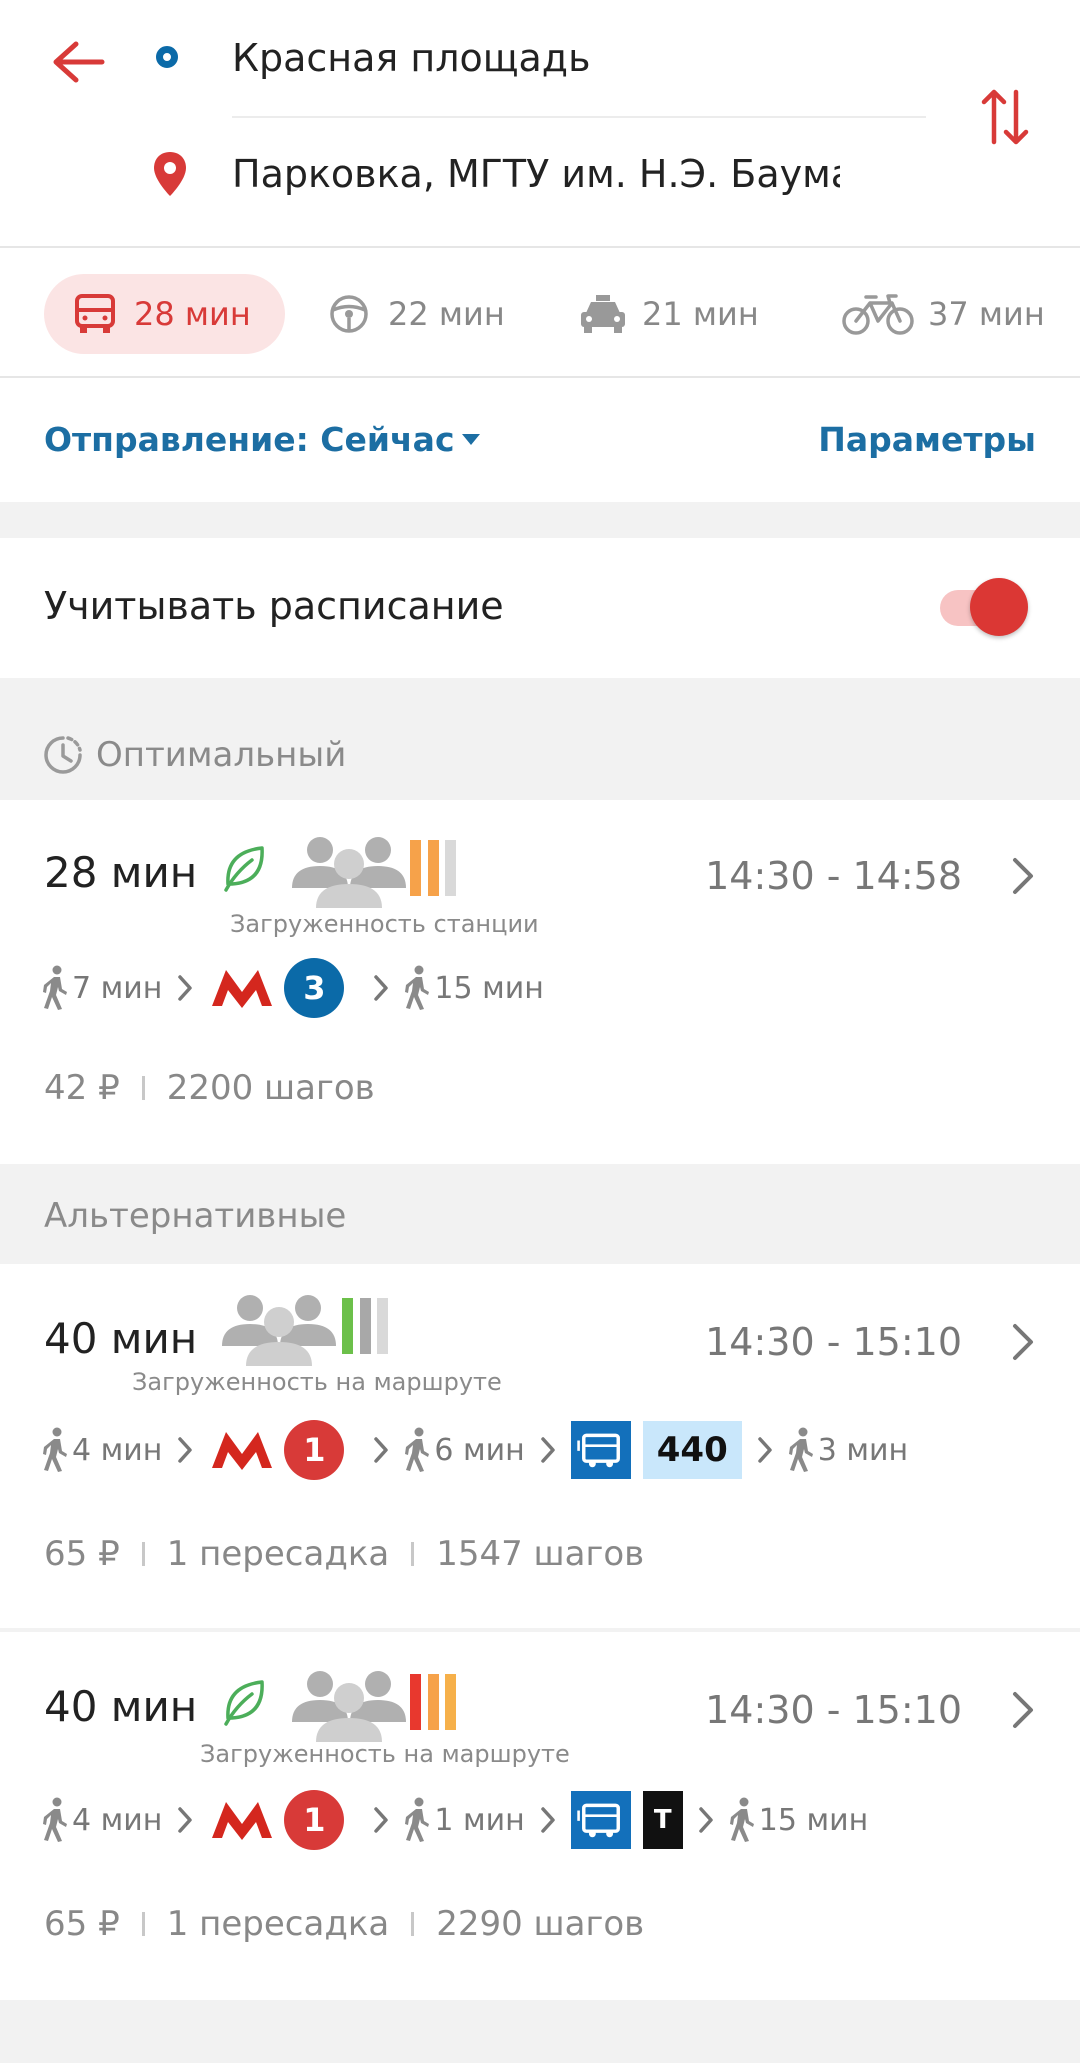 The width and height of the screenshot is (1080, 2063). Describe the element at coordinates (471, 439) in the screenshot. I see `caret-down-icon` at that location.